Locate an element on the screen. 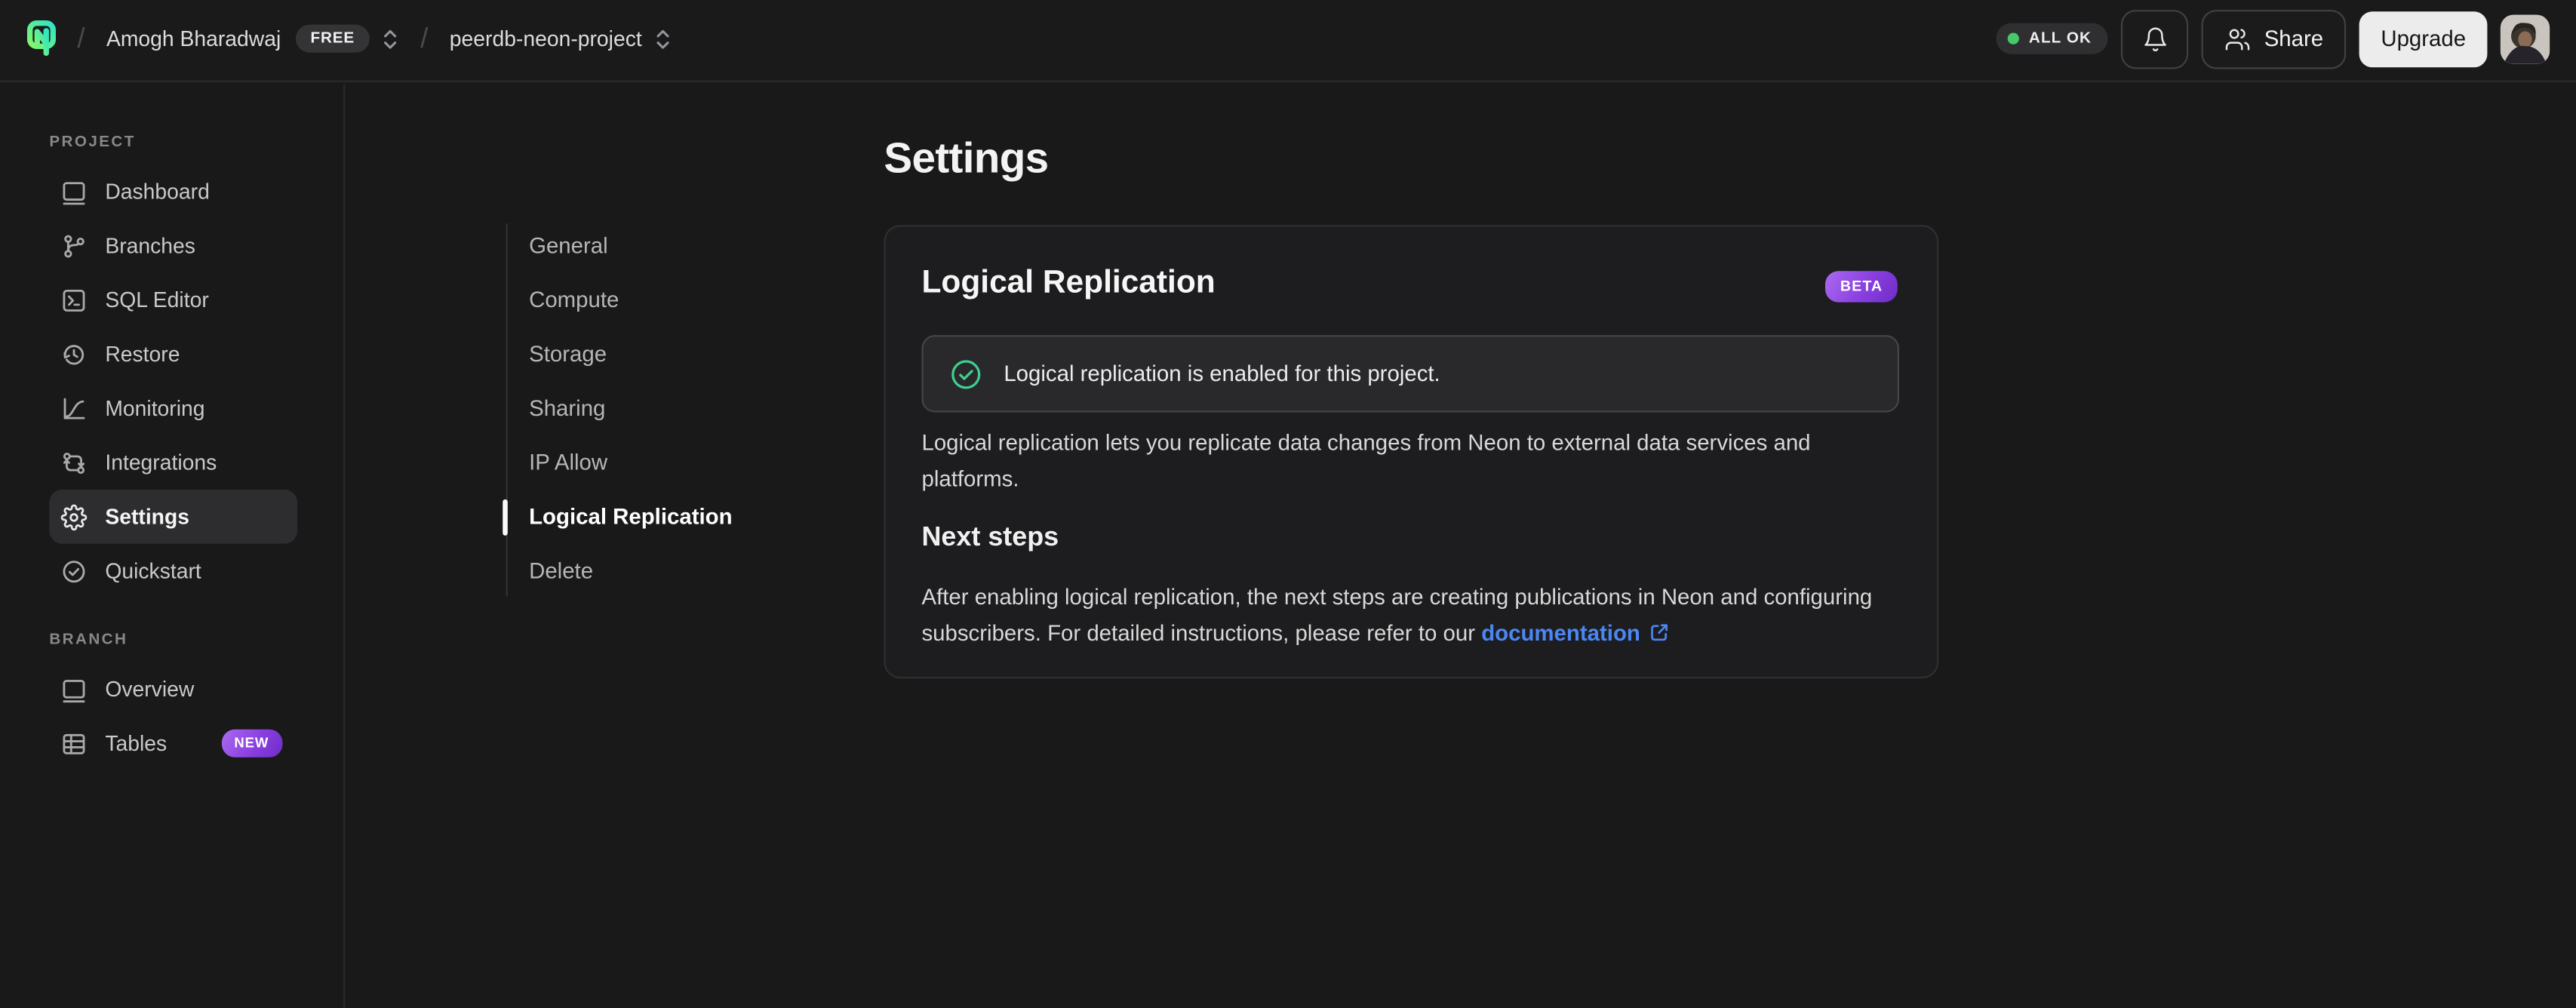  sidebar-item-label: Tables is located at coordinates (136, 743).